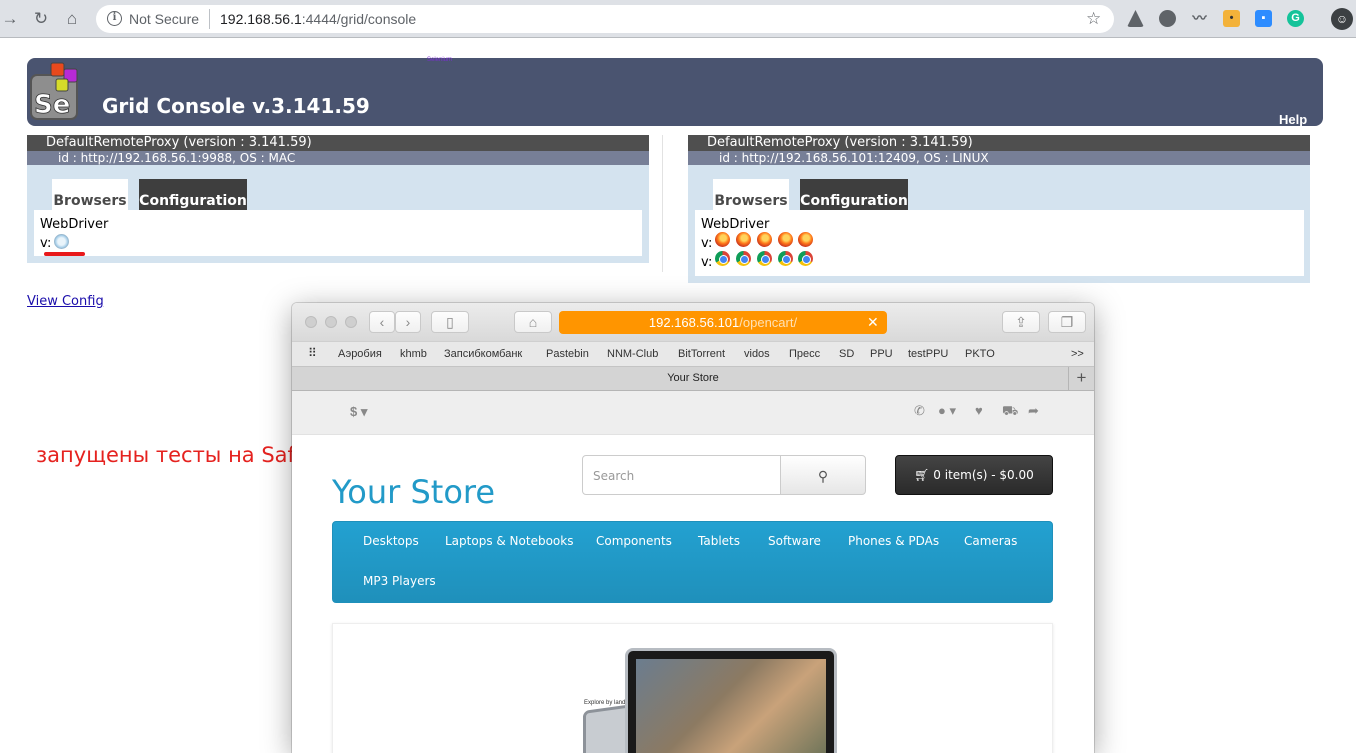  What do you see at coordinates (794, 541) in the screenshot?
I see `menu-item-software: Software` at bounding box center [794, 541].